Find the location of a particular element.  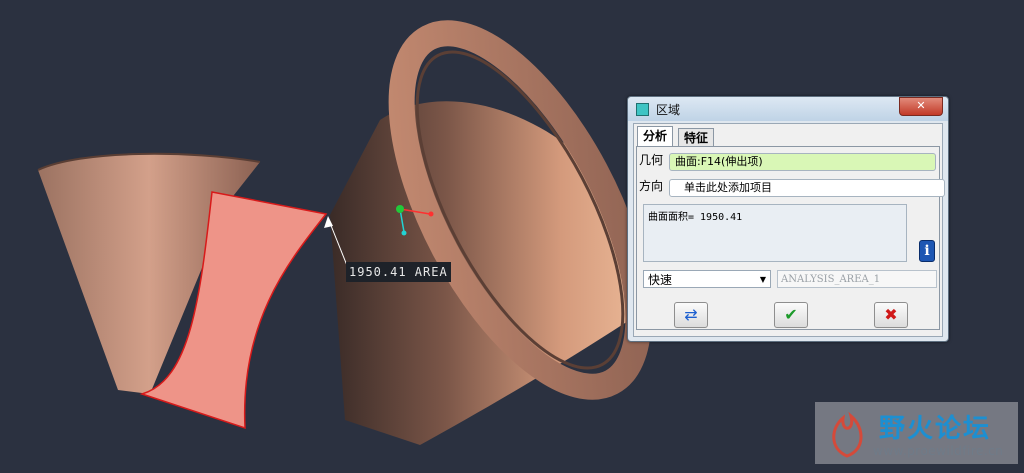

check-icon: ✔ is located at coordinates (791, 314).